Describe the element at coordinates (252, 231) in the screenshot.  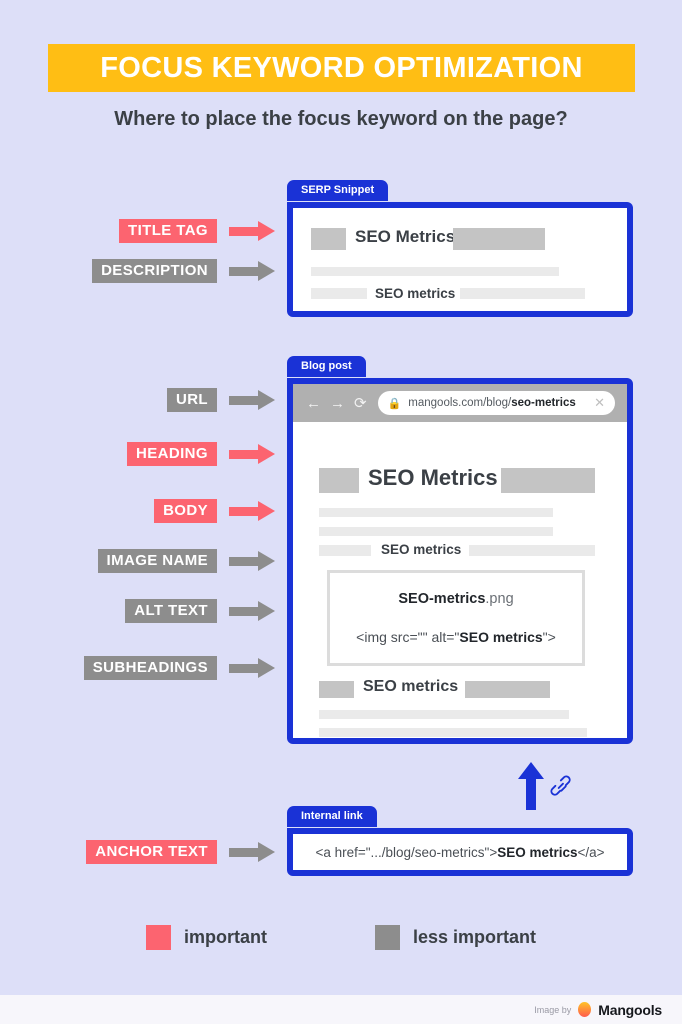
I see `arrow-icon-title-tag` at that location.